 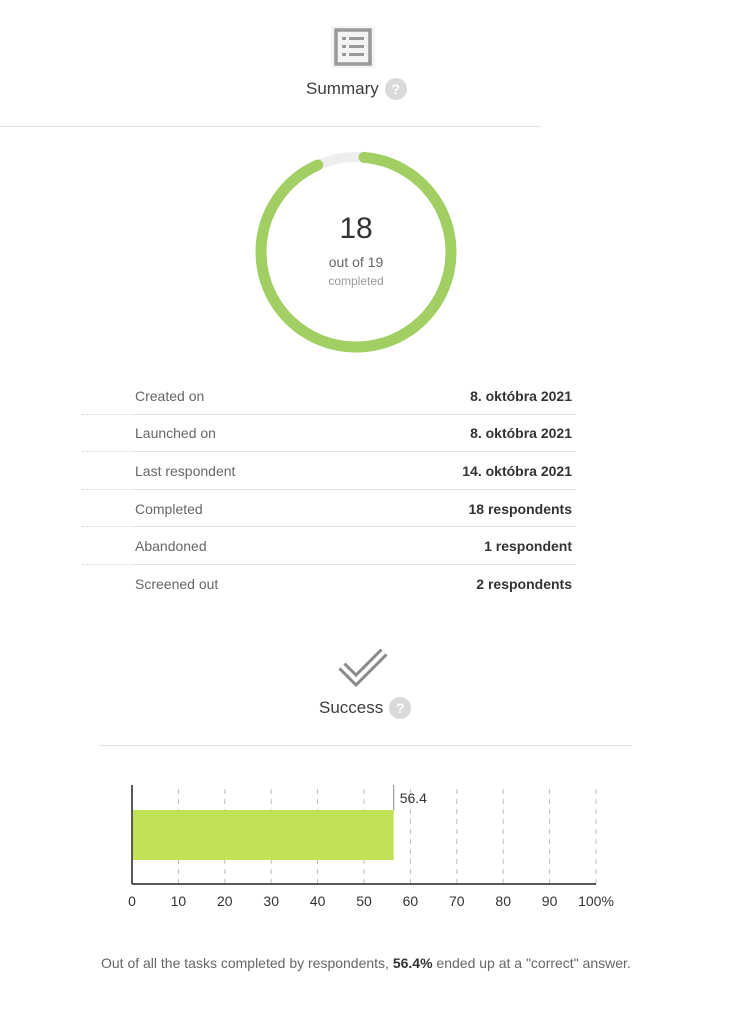 I want to click on donut-center: 18 out of 19 completed, so click(x=356, y=252).